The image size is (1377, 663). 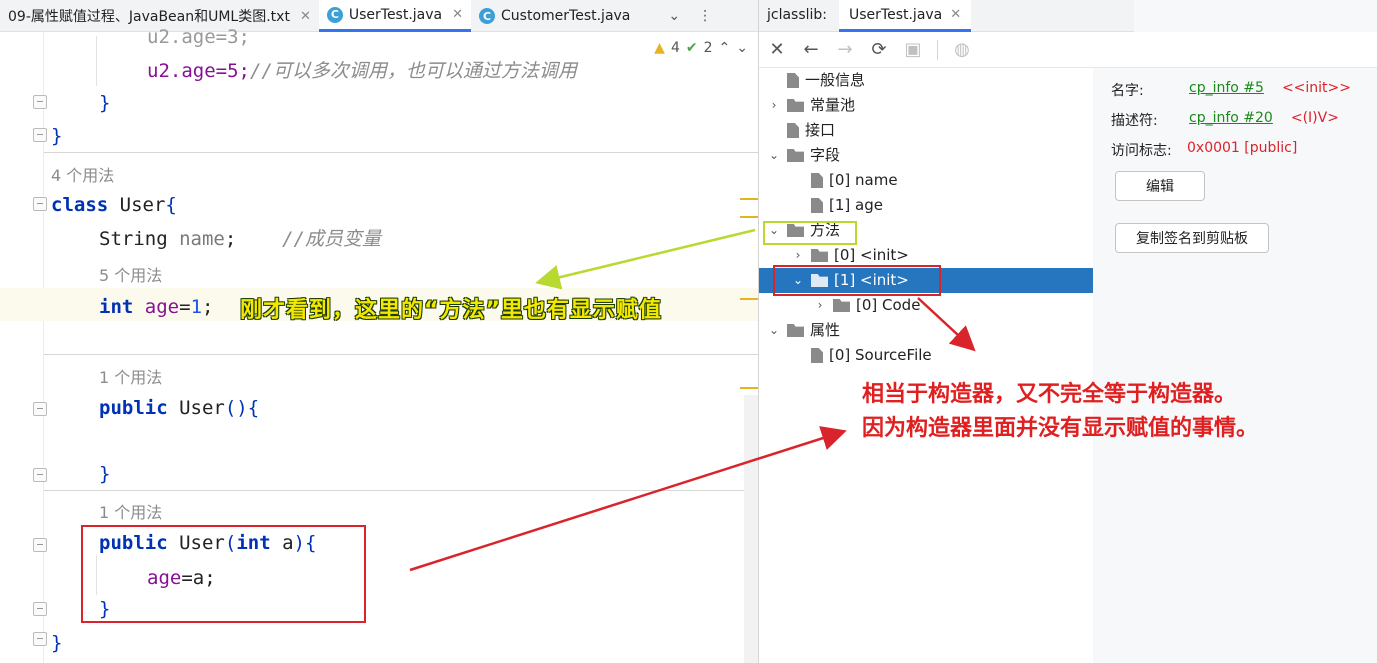 What do you see at coordinates (240, 239) in the screenshot?
I see `code-line: String name; //成员变量` at bounding box center [240, 239].